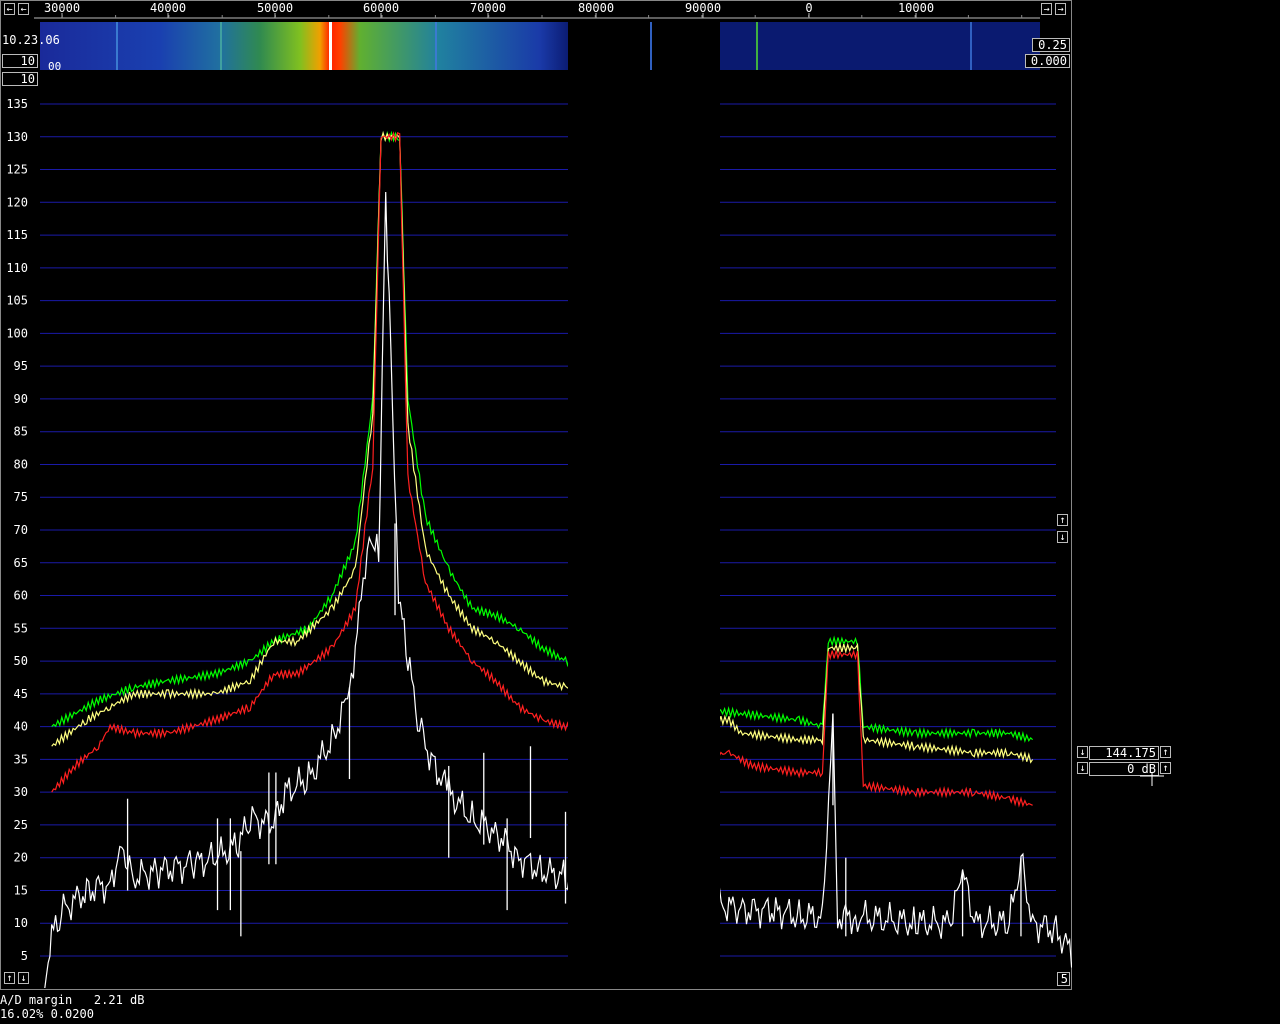 This screenshot has width=1280, height=1024. Describe the element at coordinates (17, 170) in the screenshot. I see `y-tick-label: 125` at that location.